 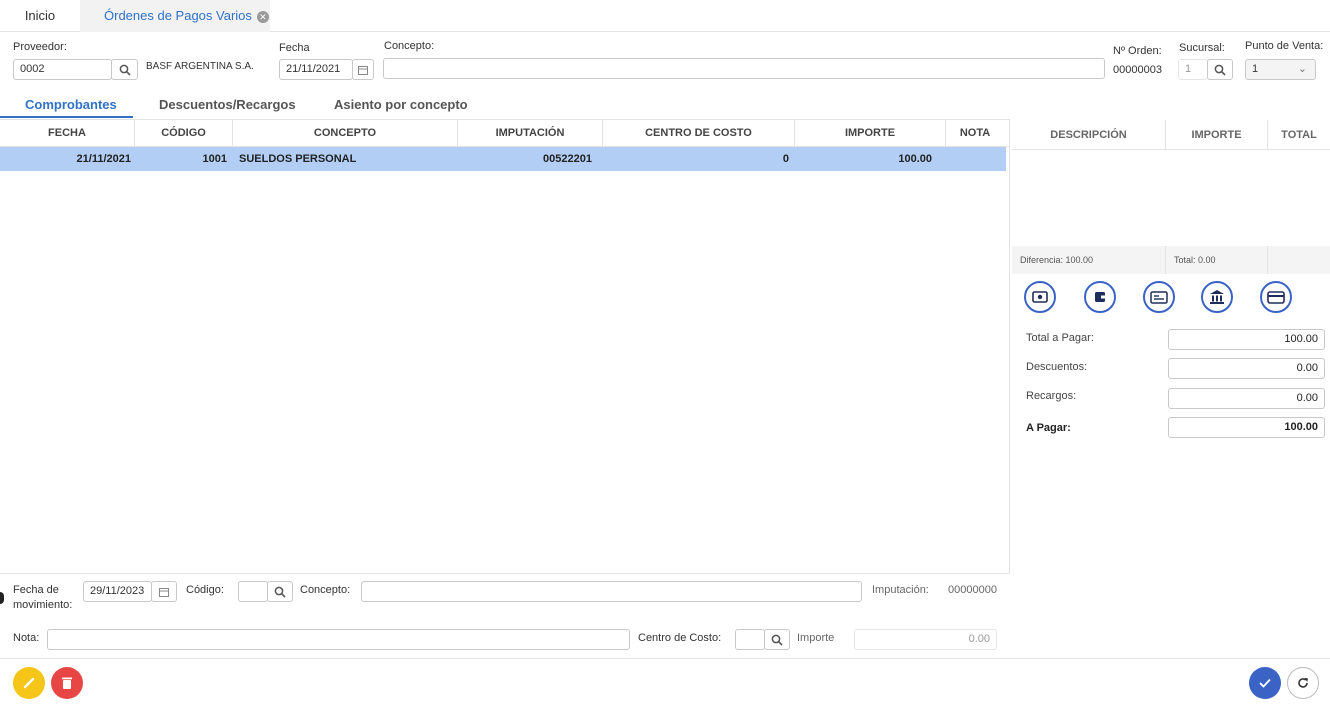 What do you see at coordinates (294, 48) in the screenshot?
I see `fecha-label: Fecha` at bounding box center [294, 48].